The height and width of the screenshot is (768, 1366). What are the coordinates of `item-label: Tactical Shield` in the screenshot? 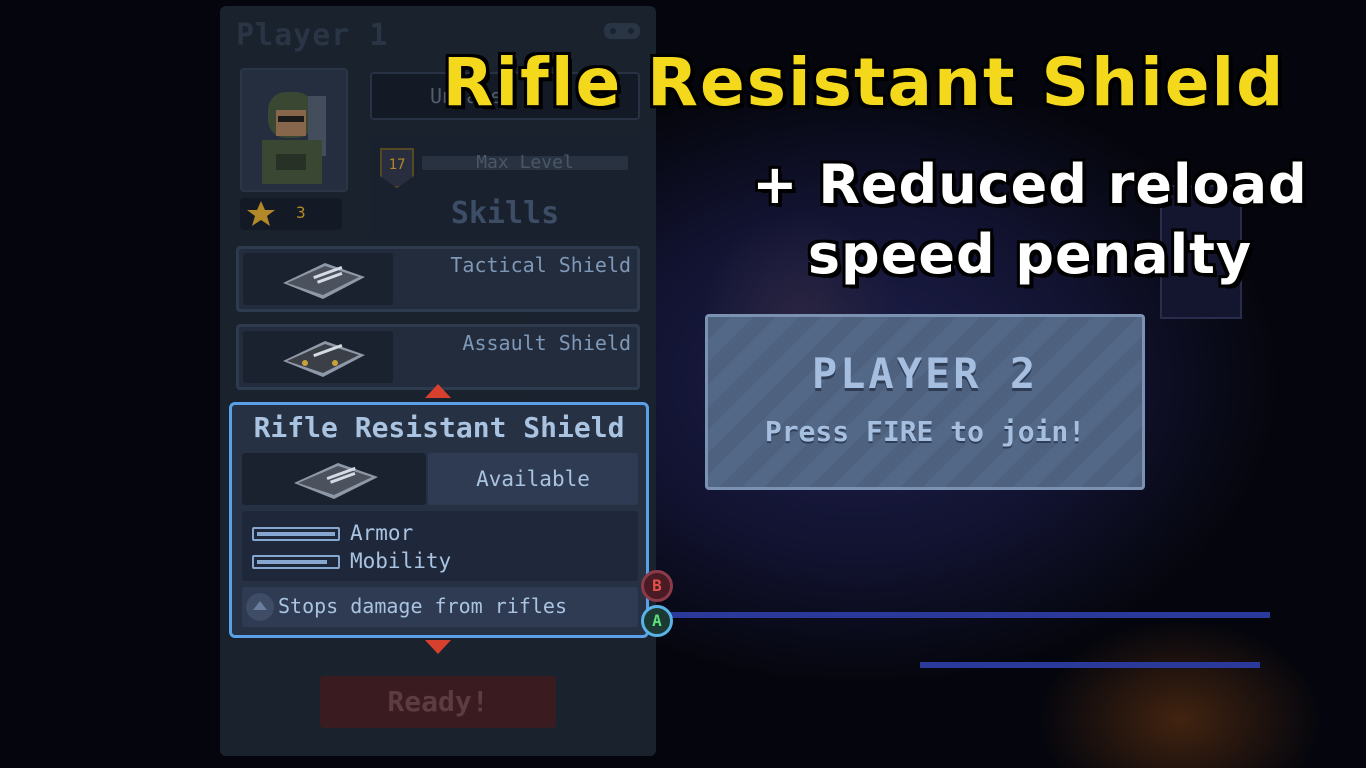 It's located at (540, 265).